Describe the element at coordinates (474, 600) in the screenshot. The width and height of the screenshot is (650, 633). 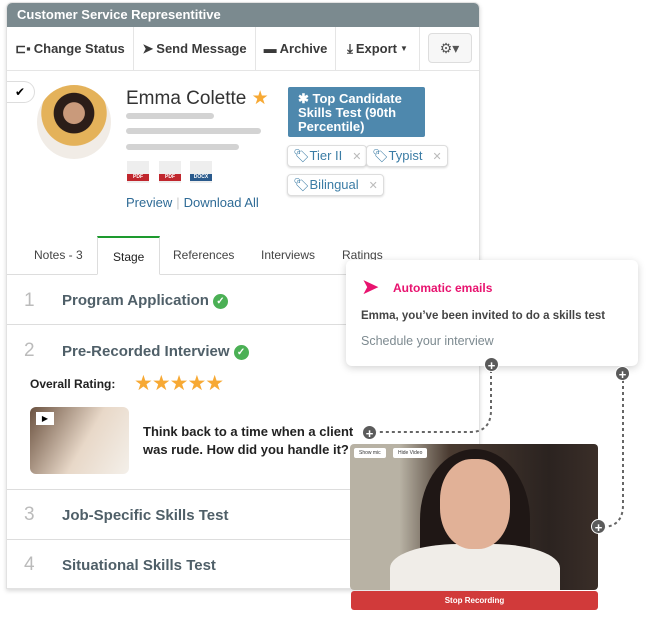
I see `stop-recording-button: Stop Recording` at that location.